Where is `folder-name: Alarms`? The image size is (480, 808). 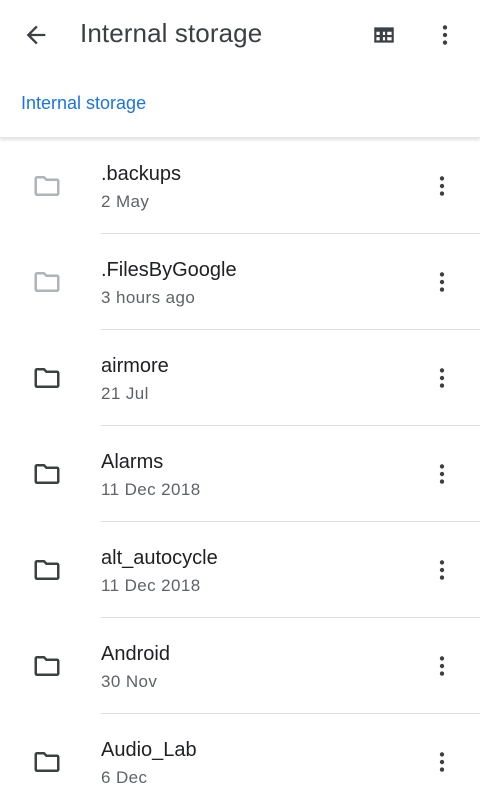
folder-name: Alarms is located at coordinates (132, 462).